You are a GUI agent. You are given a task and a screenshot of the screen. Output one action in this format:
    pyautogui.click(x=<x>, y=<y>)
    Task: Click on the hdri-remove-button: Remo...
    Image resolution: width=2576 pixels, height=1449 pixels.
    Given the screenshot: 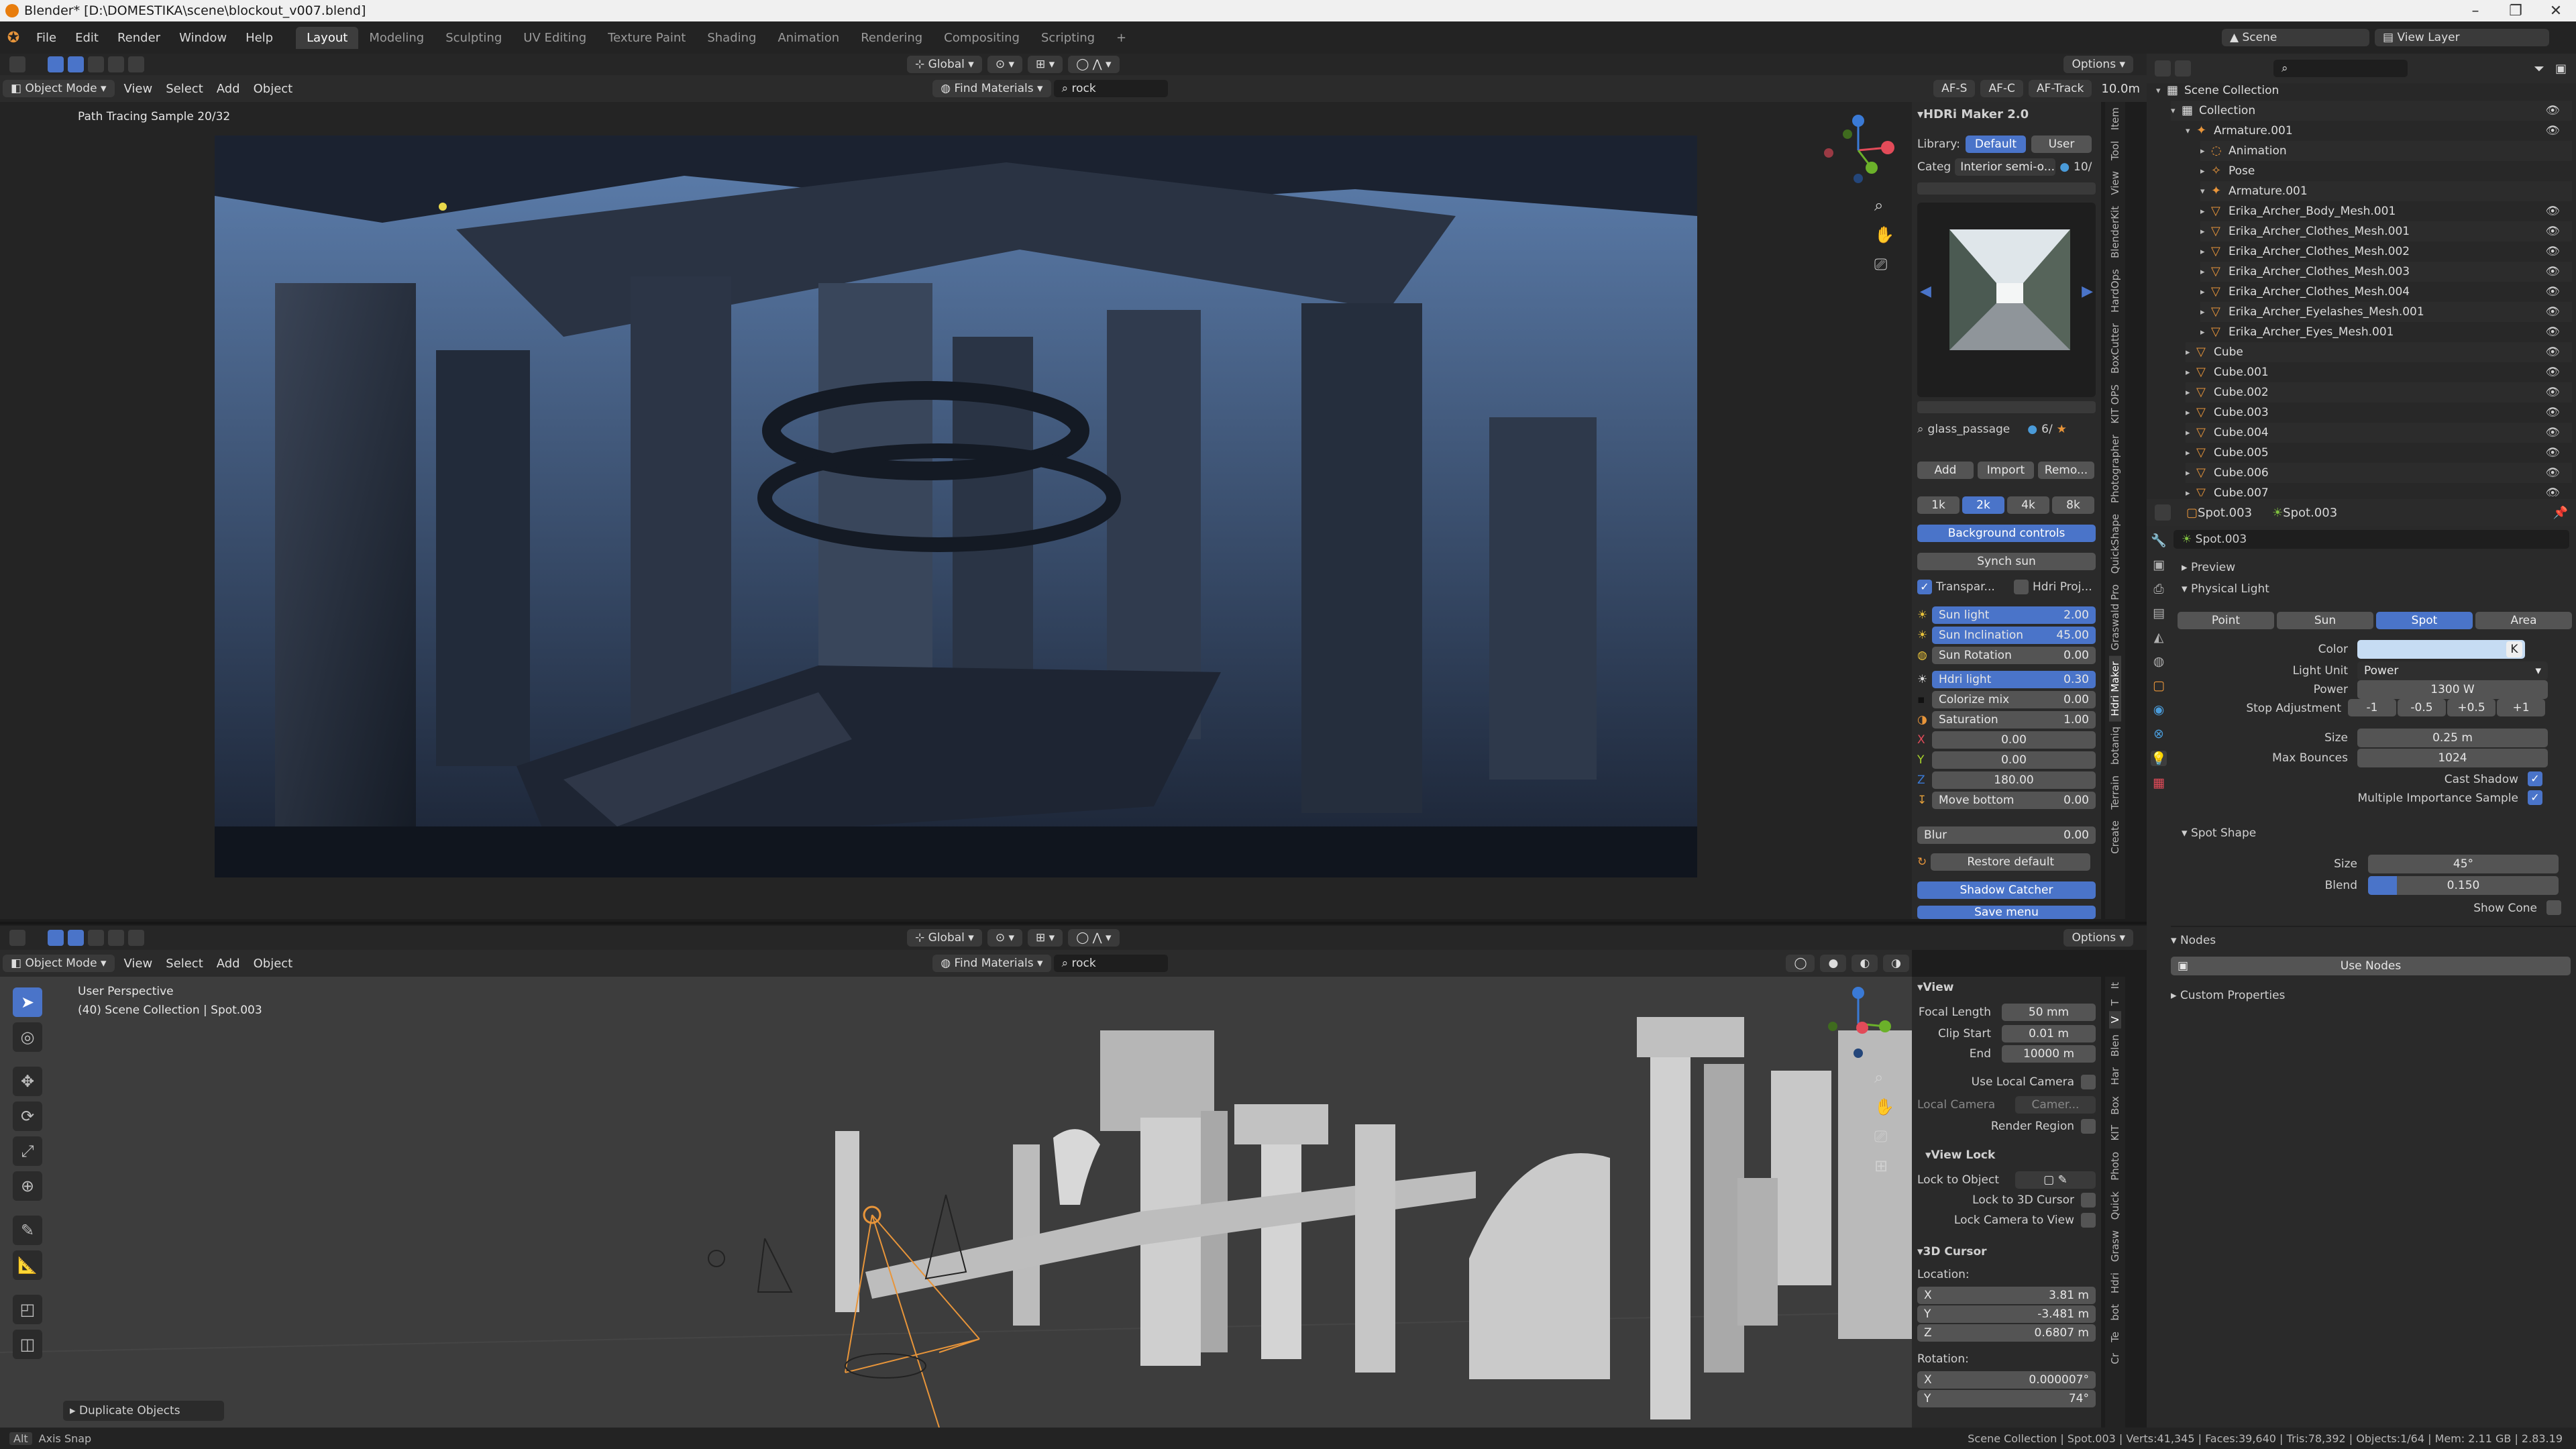 What is the action you would take?
    pyautogui.click(x=2066, y=470)
    